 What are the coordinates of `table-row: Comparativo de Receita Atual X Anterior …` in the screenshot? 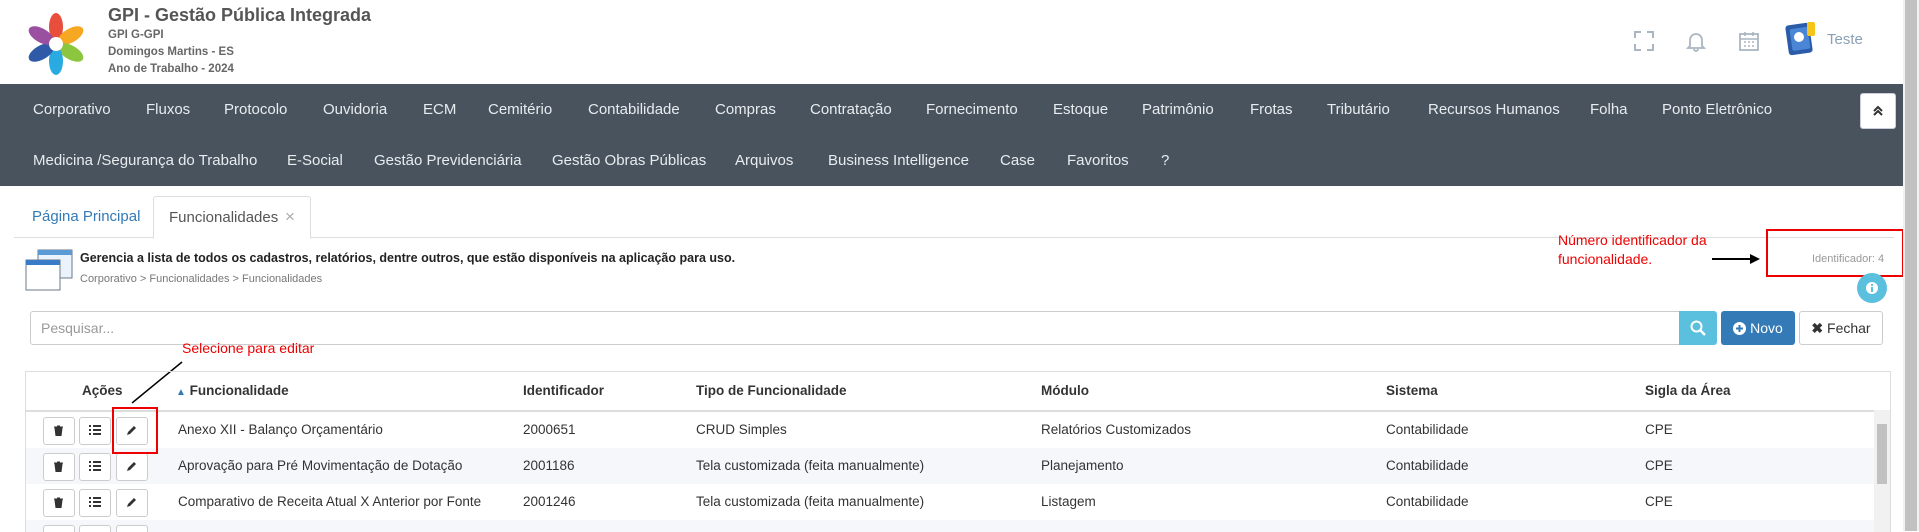 It's located at (950, 502).